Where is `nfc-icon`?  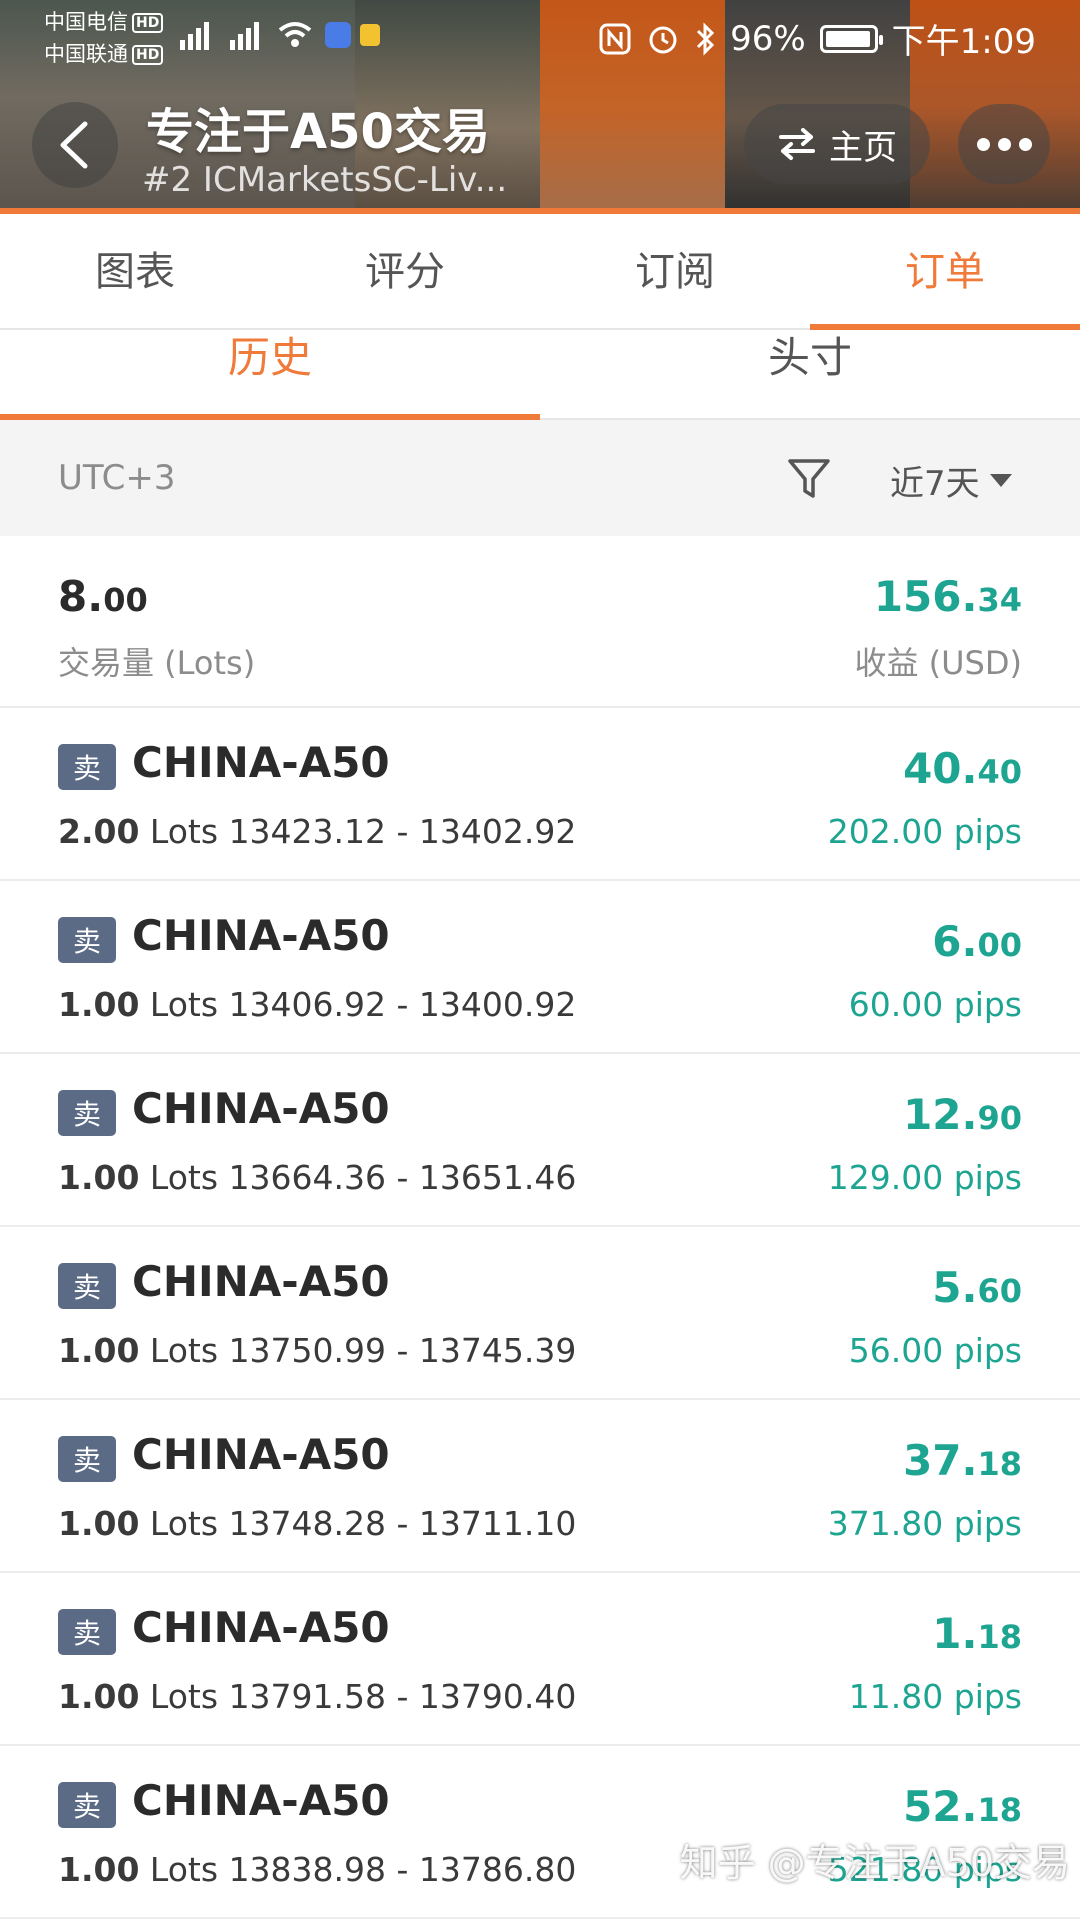 nfc-icon is located at coordinates (615, 38).